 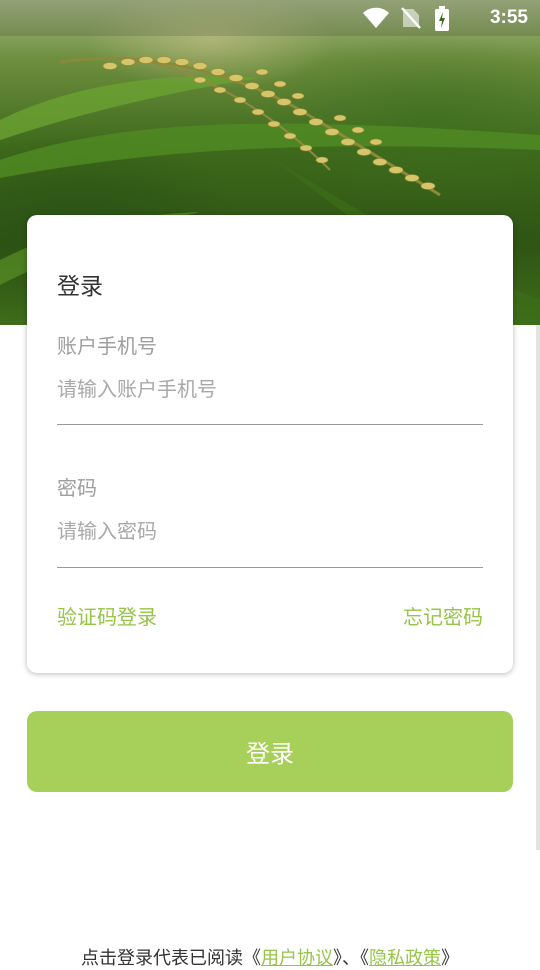 What do you see at coordinates (297, 958) in the screenshot?
I see `user-agreement-link: 用户协议` at bounding box center [297, 958].